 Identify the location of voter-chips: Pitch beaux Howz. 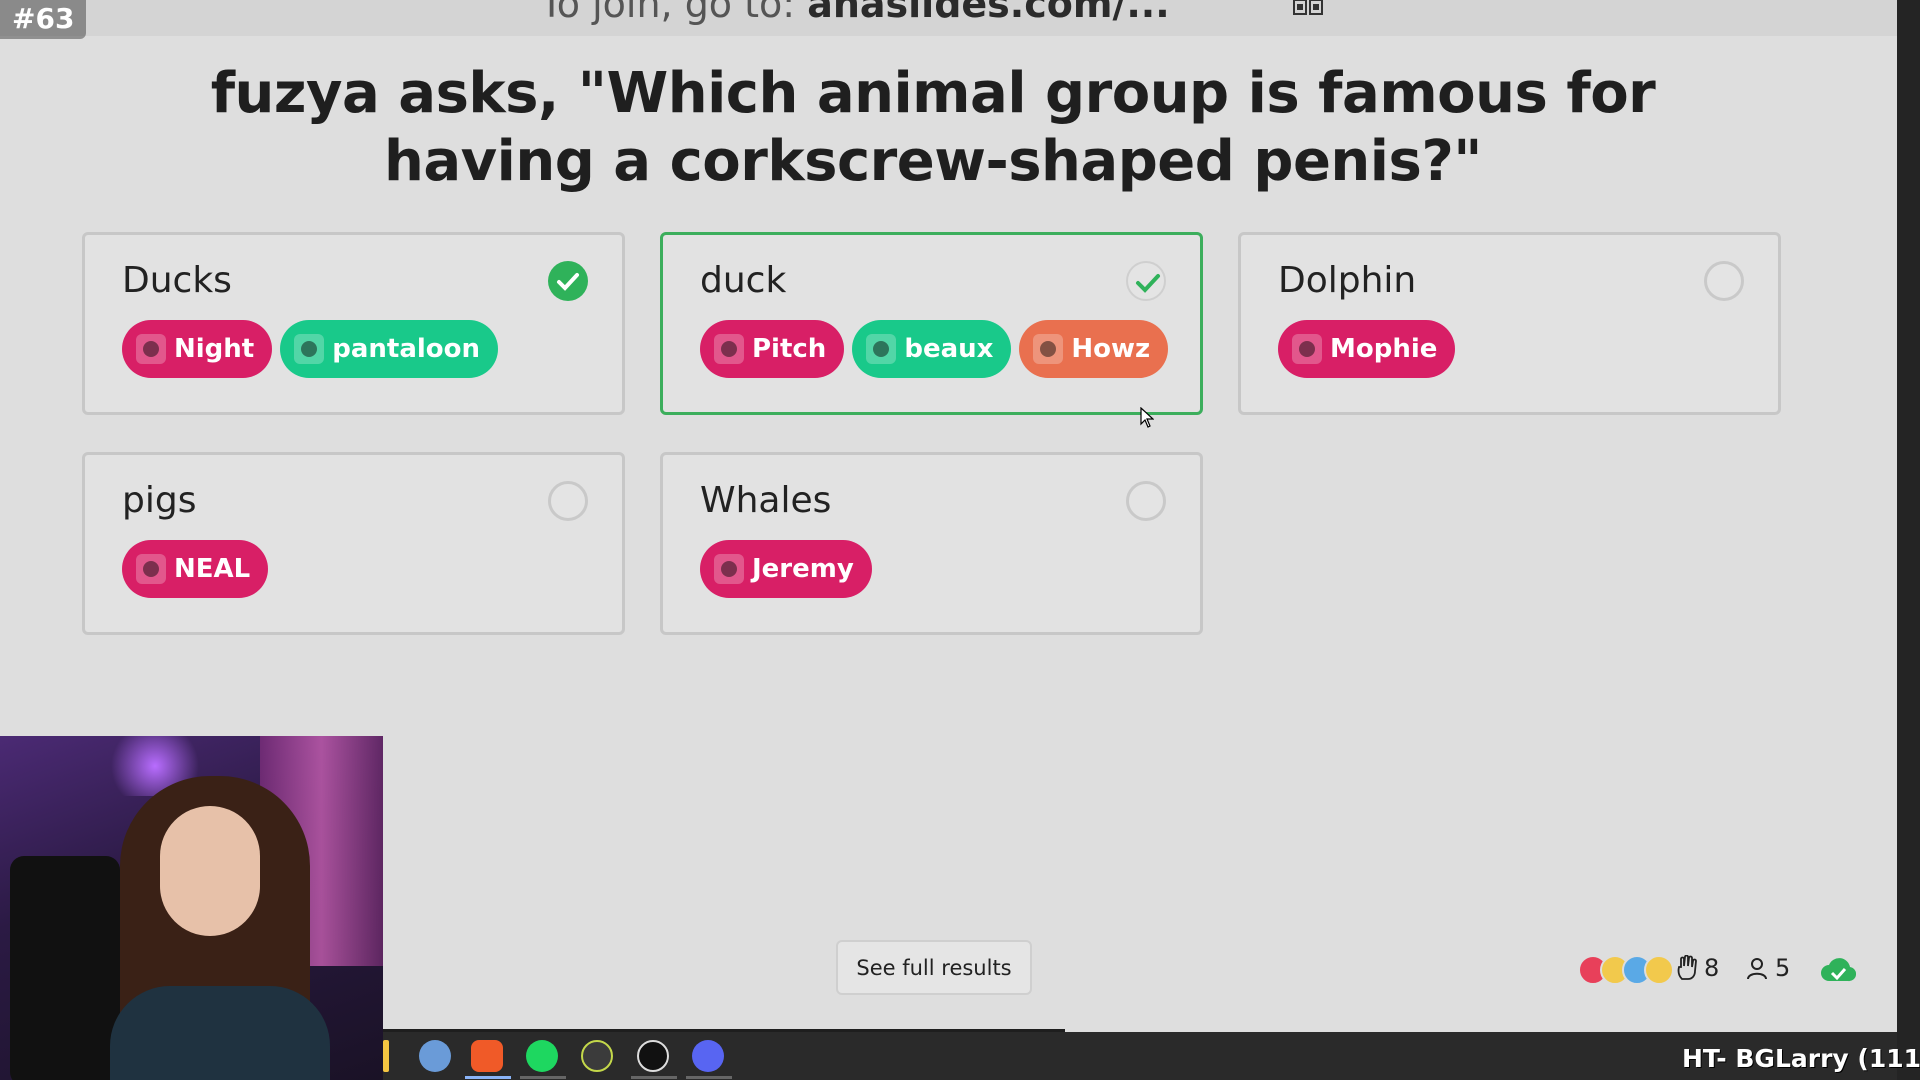
(934, 349).